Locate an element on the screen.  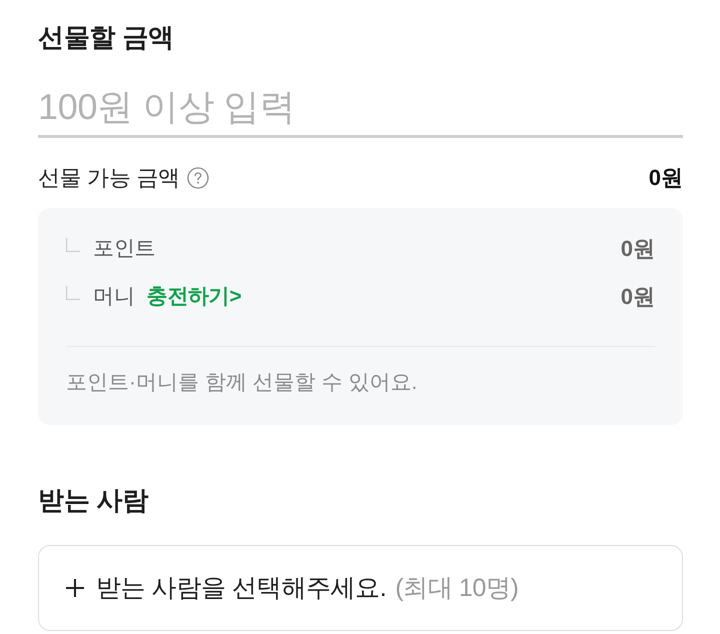
plus-icon is located at coordinates (75, 588).